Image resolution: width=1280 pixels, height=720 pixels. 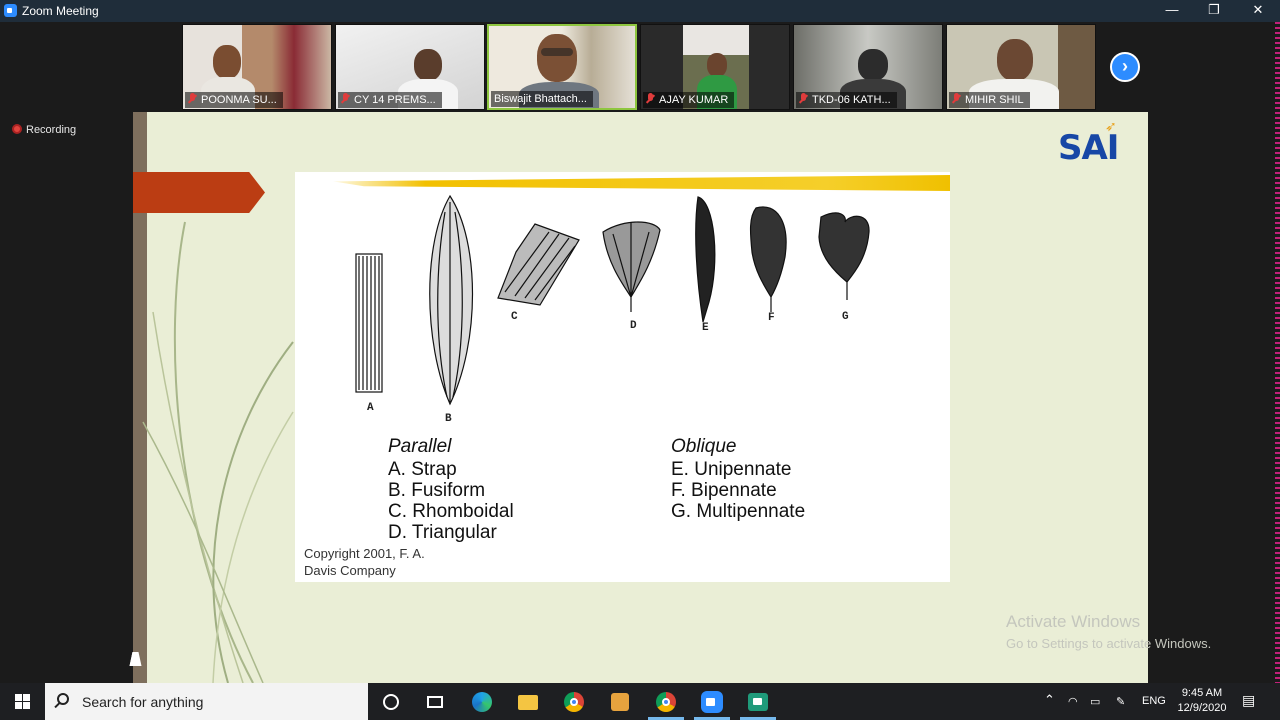 I want to click on recording-icon, so click(x=17, y=129).